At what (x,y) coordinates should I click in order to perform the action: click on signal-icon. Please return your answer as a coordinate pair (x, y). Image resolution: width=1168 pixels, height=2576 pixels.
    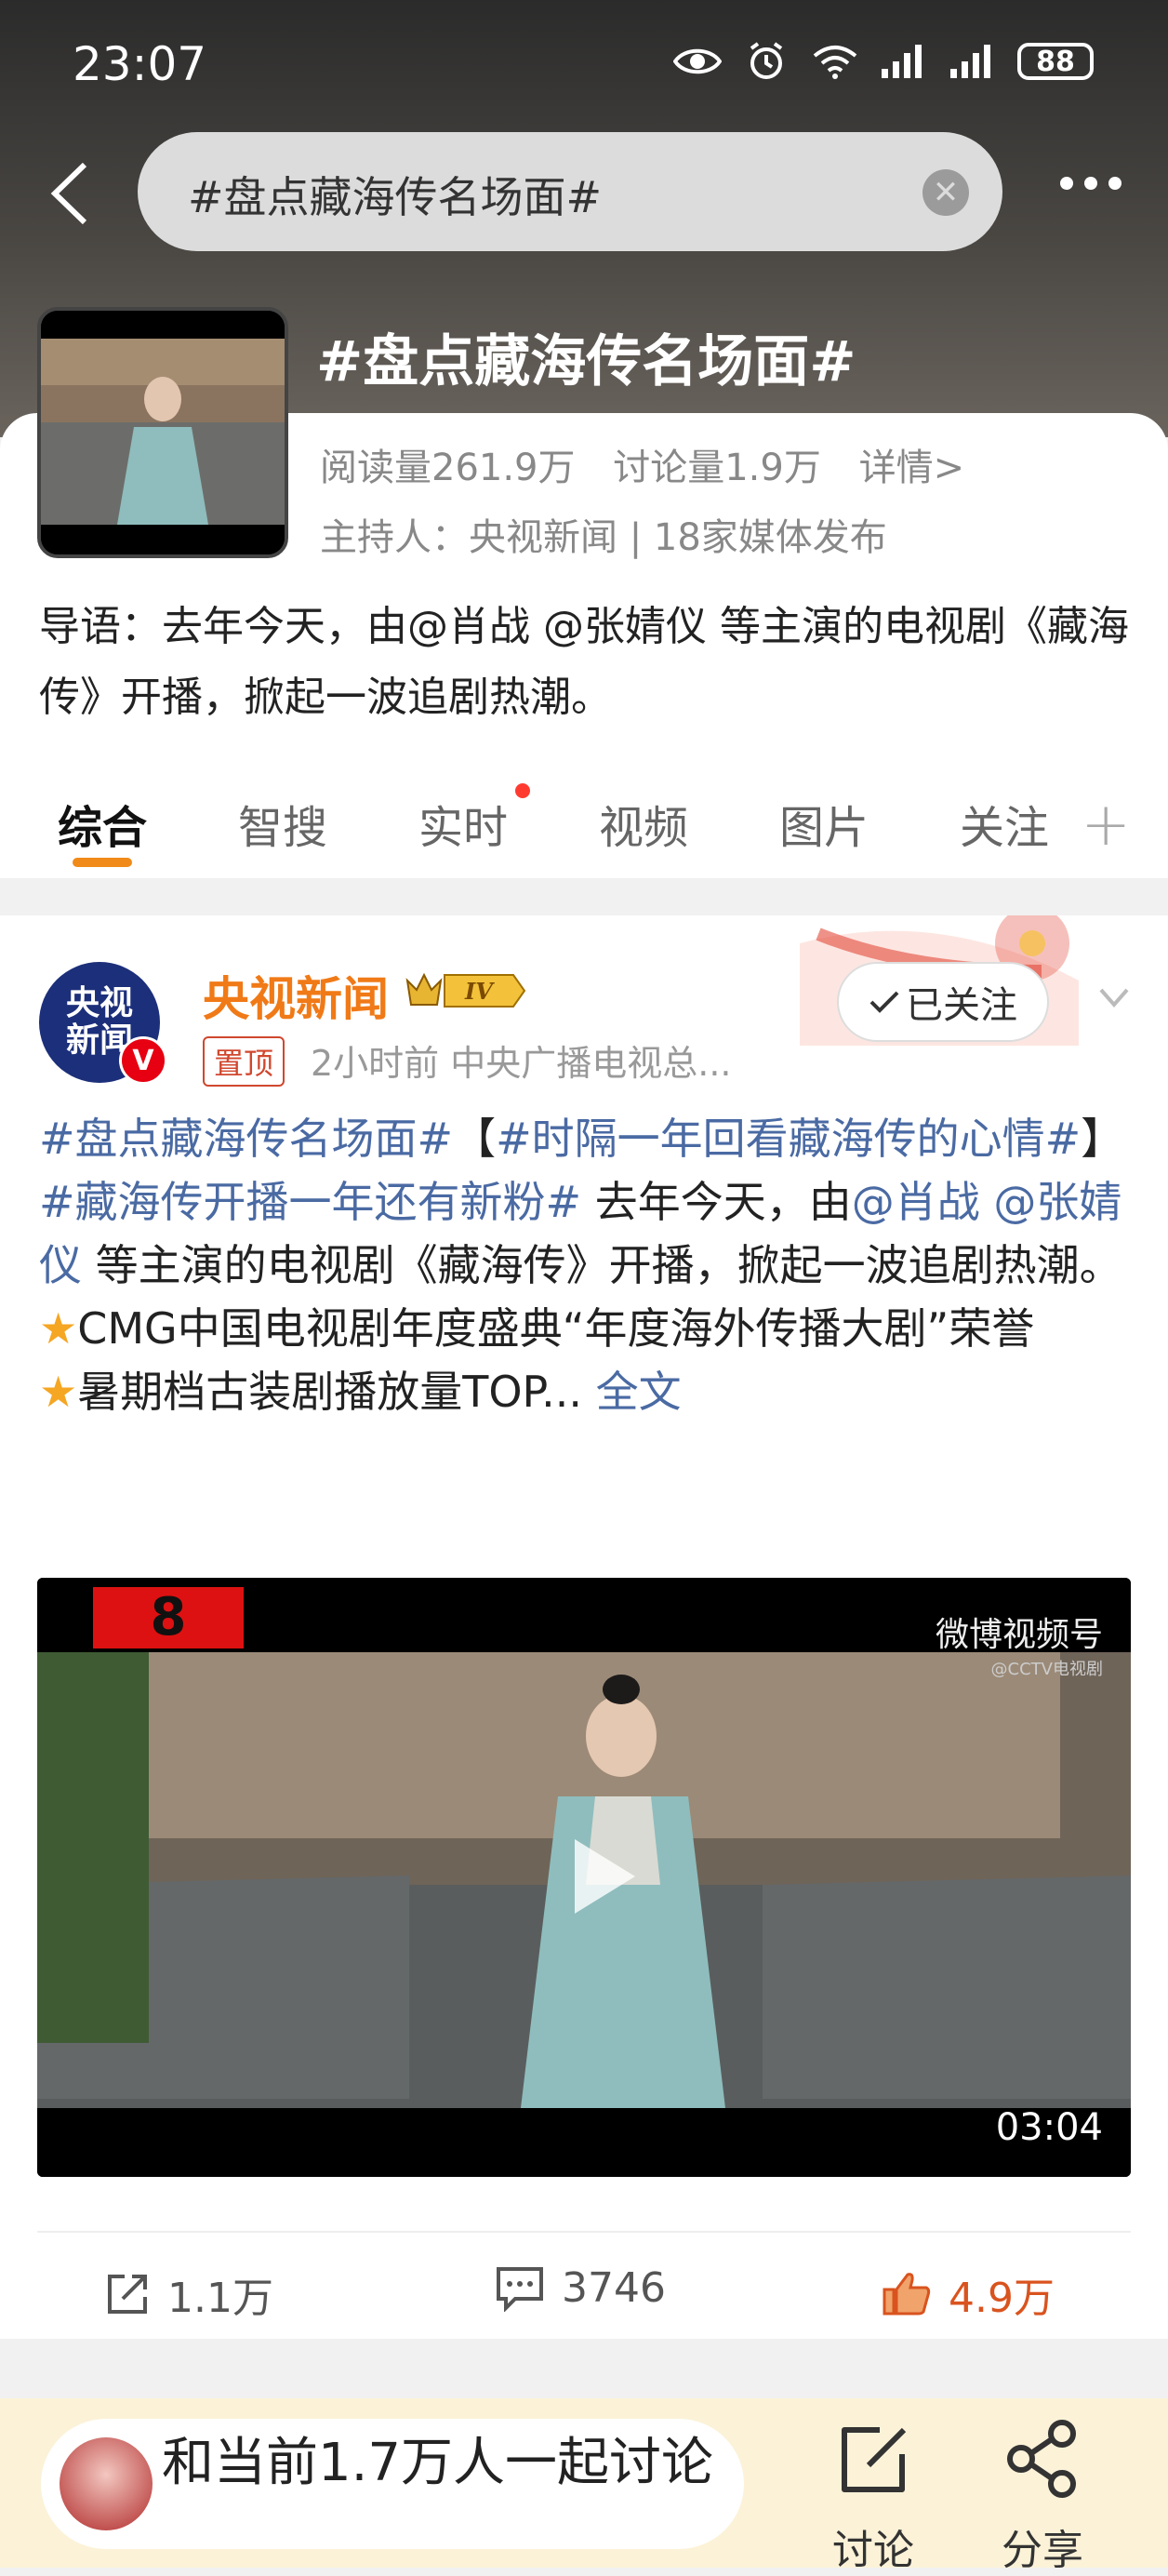
    Looking at the image, I should click on (904, 61).